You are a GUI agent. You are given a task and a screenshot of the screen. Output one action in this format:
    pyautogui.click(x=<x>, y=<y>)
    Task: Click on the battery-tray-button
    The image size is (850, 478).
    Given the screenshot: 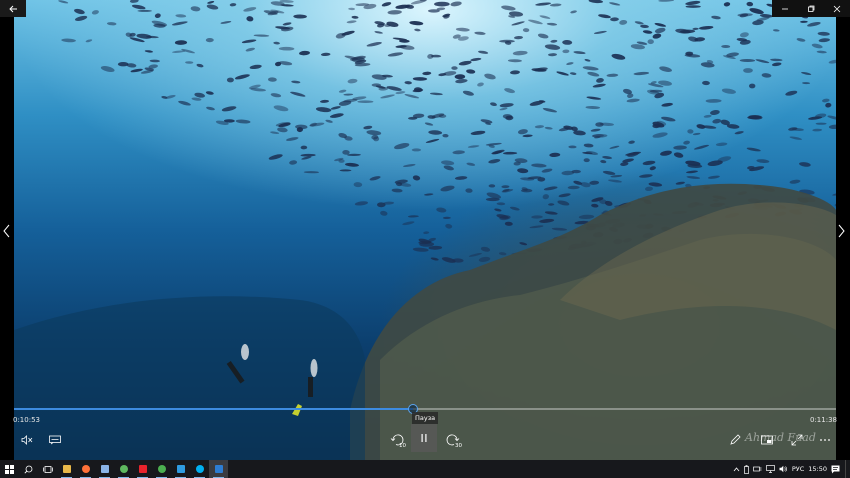 What is the action you would take?
    pyautogui.click(x=746, y=469)
    